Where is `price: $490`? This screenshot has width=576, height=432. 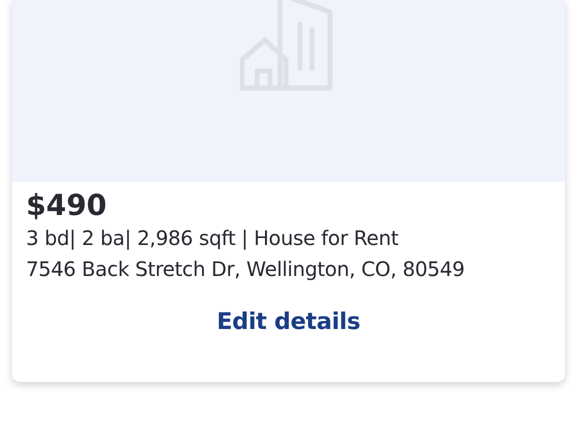 price: $490 is located at coordinates (67, 205).